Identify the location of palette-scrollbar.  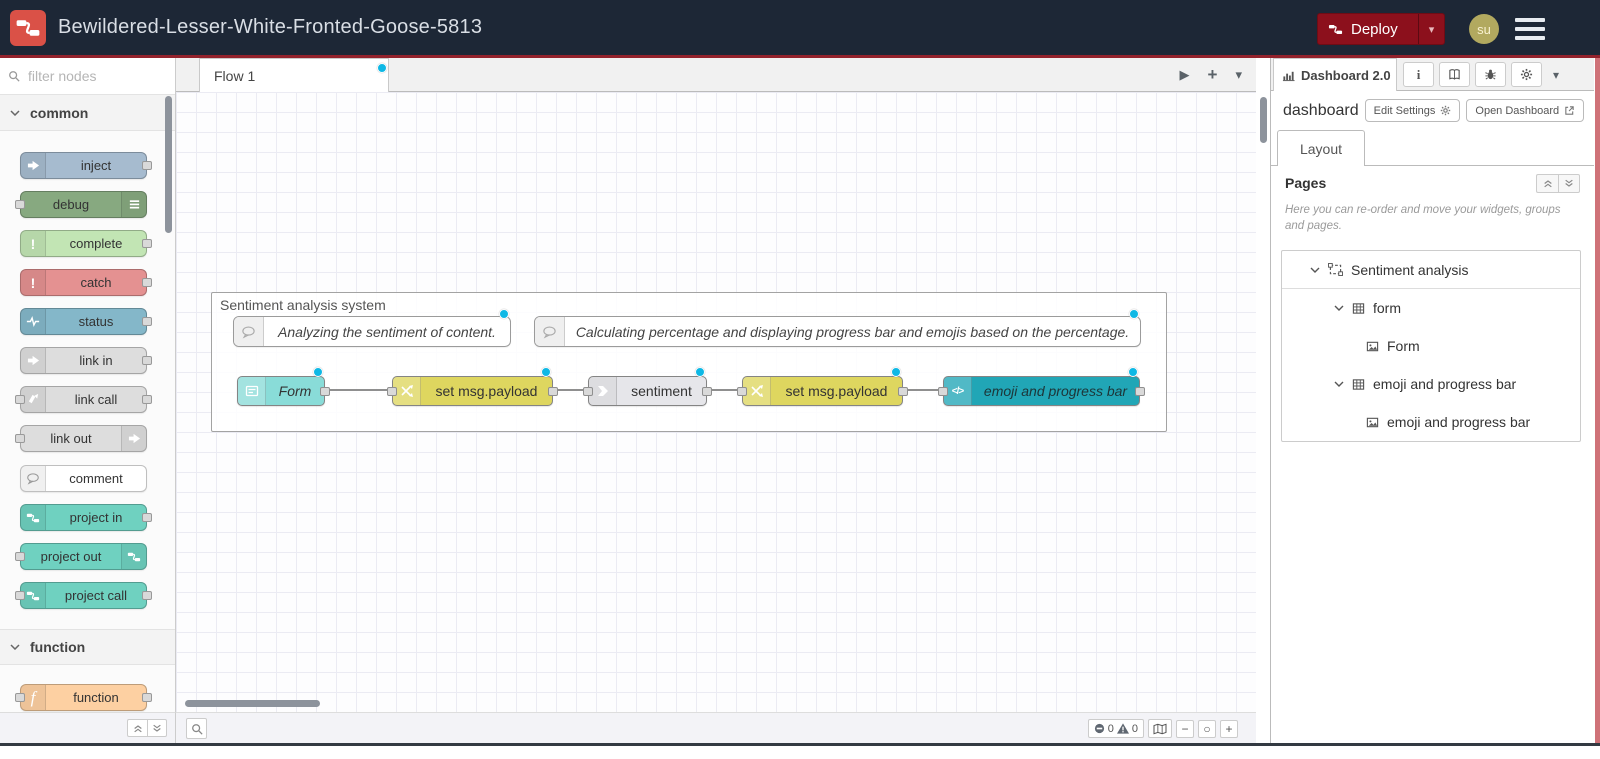
(168, 164).